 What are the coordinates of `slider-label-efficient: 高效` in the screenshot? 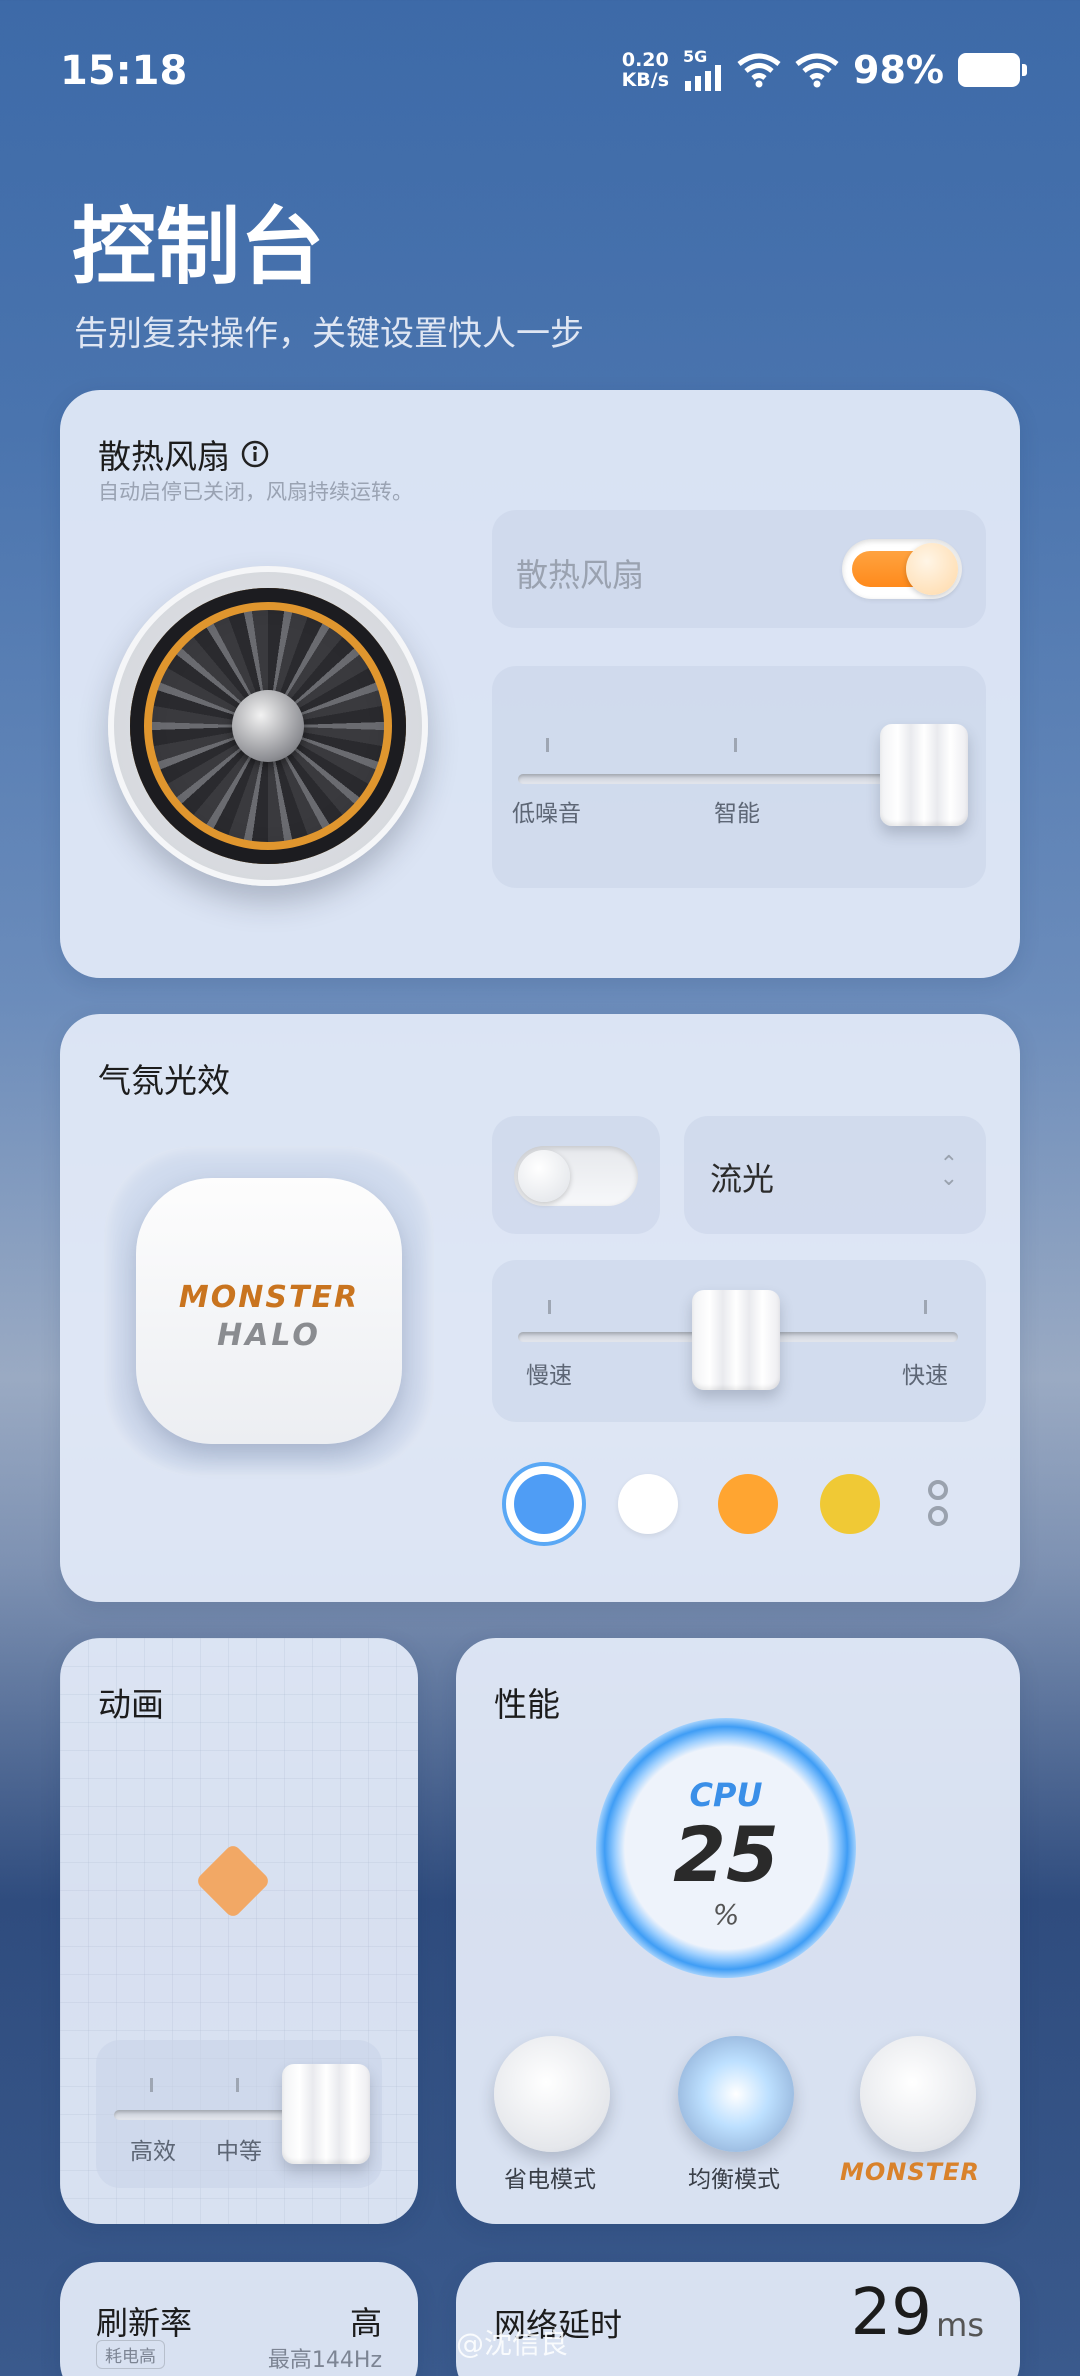 It's located at (153, 2152).